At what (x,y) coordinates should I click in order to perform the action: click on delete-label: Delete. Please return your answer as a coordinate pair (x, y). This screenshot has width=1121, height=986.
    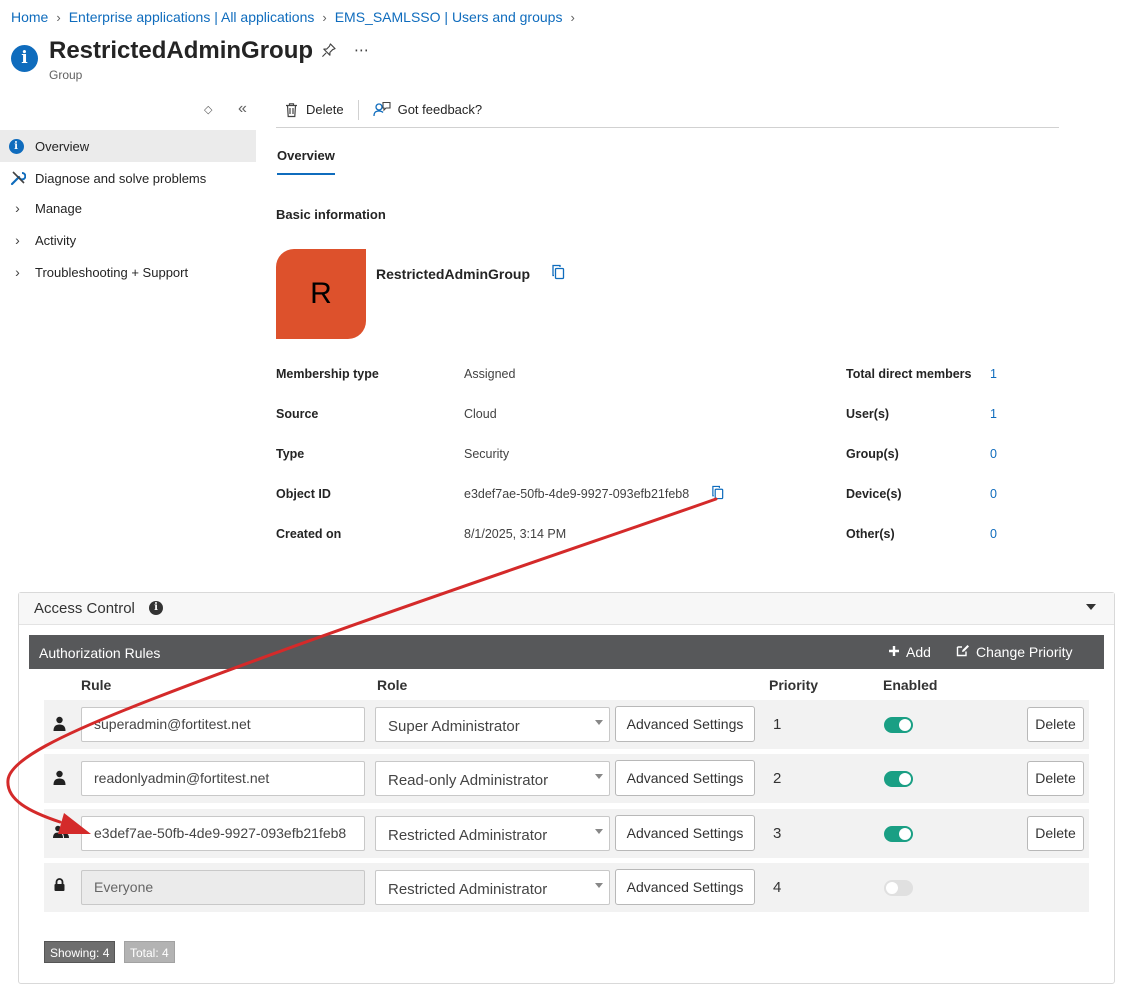
    Looking at the image, I should click on (325, 109).